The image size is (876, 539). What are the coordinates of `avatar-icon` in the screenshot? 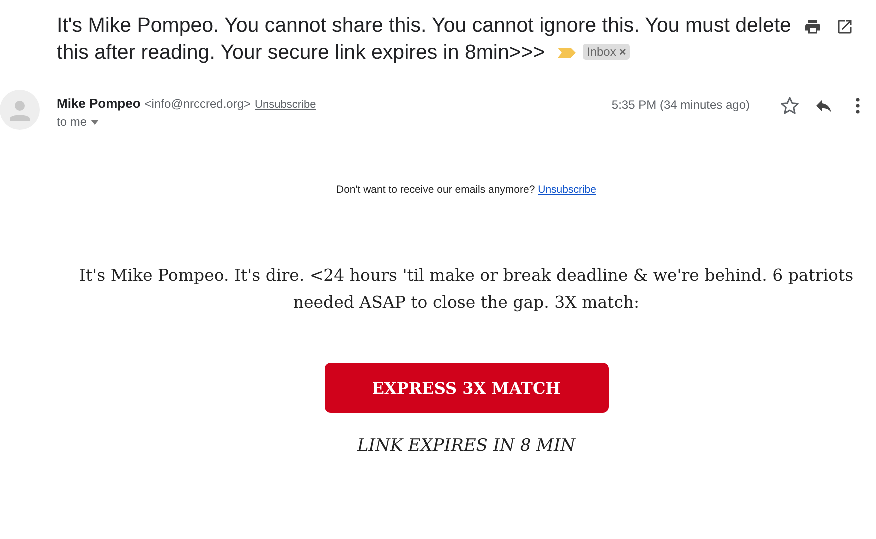 It's located at (20, 110).